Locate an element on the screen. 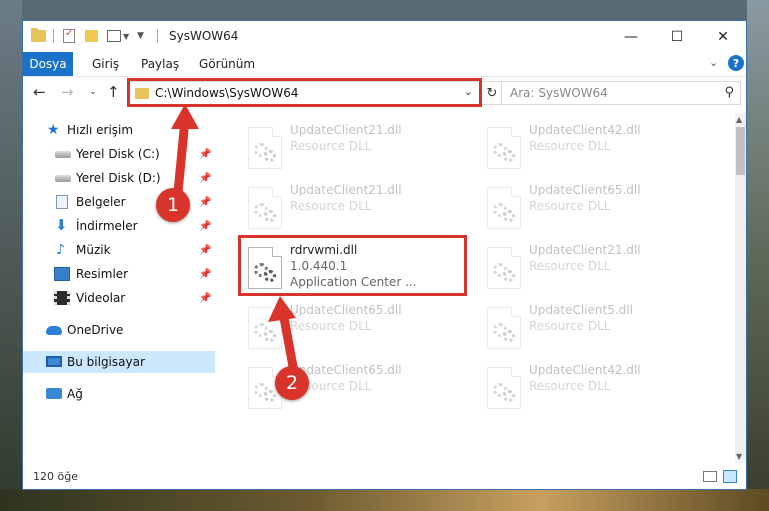  nav-item-label: Bu bilgisayar is located at coordinates (106, 362).